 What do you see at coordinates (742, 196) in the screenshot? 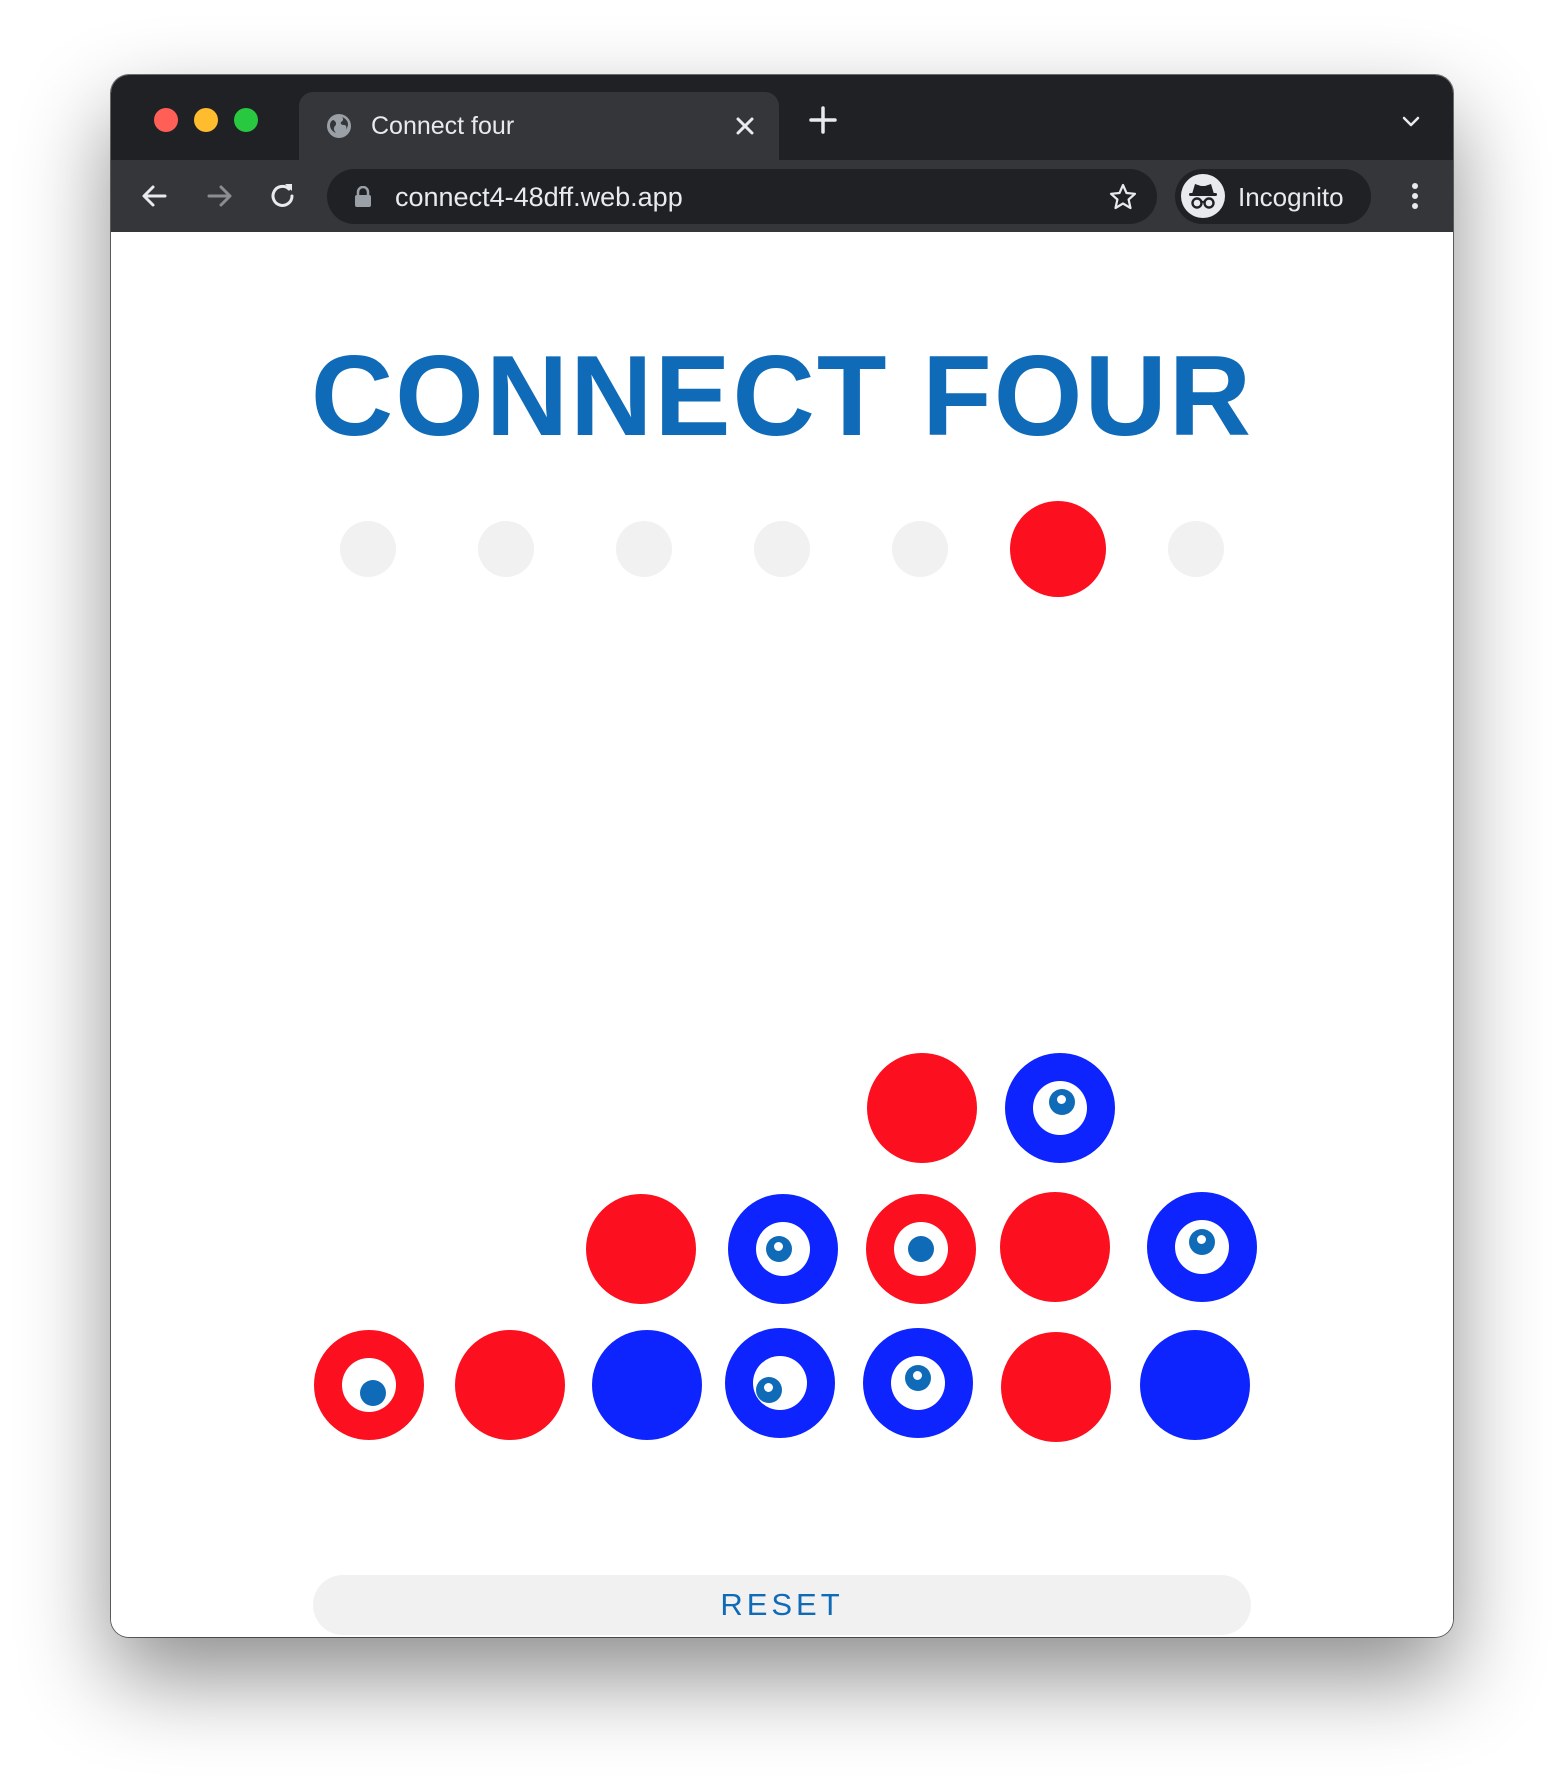
I see `address-bar: connect4-48dff.web.app` at bounding box center [742, 196].